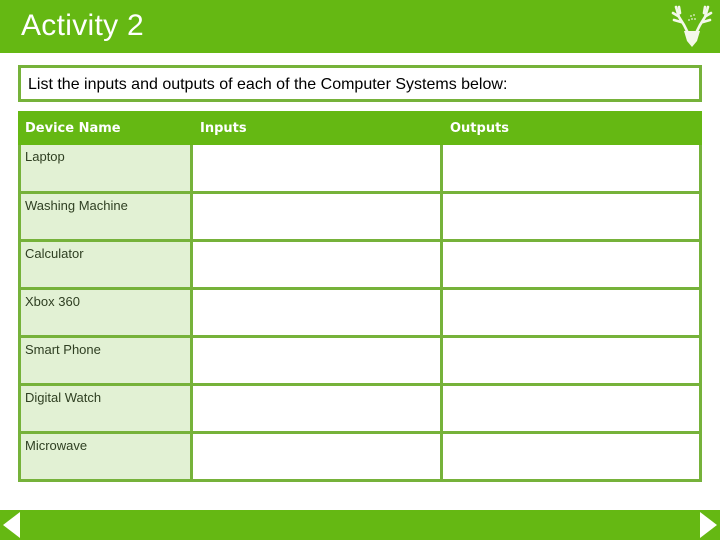  I want to click on device-name-cell: Xbox 360, so click(107, 312).